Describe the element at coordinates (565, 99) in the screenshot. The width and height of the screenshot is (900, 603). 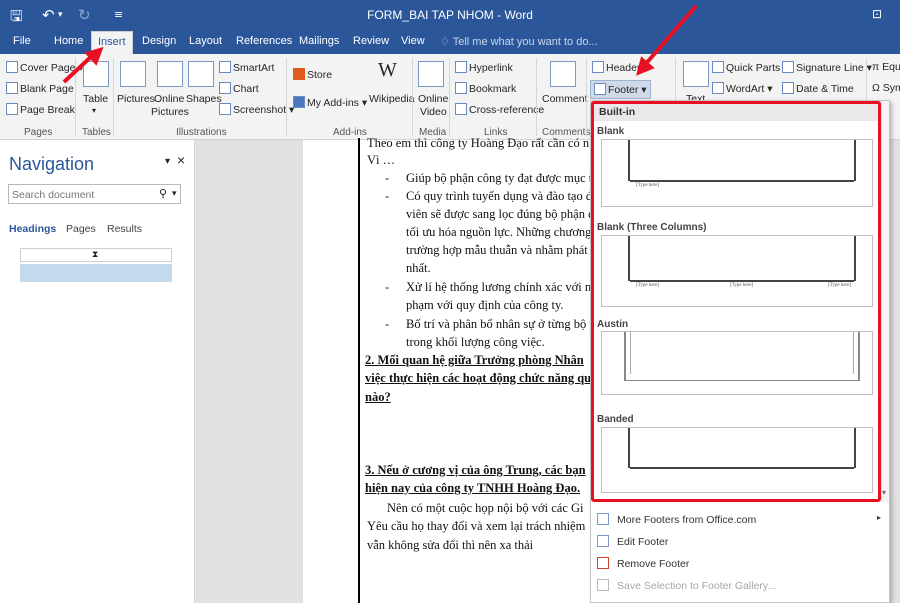
I see `comment-button: Comment` at that location.